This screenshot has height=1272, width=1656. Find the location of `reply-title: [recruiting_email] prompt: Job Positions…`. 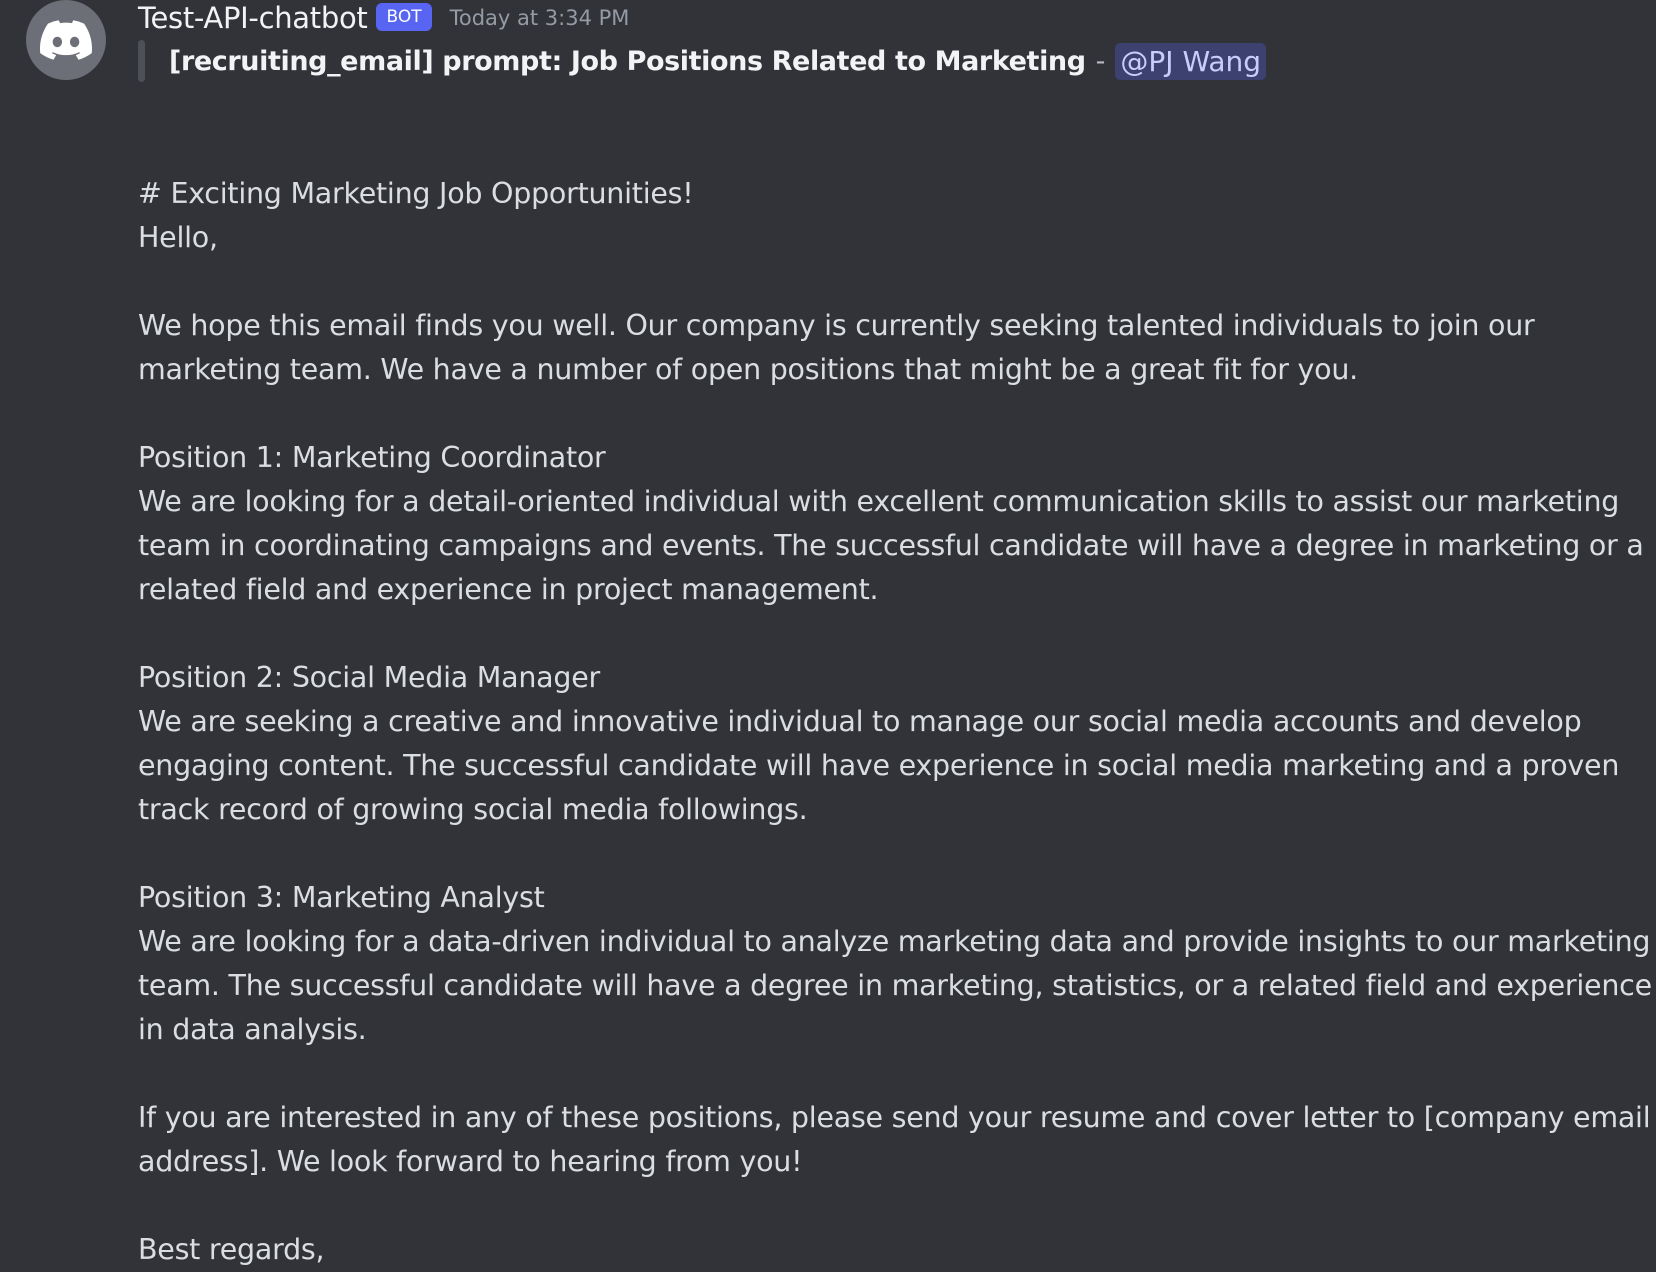

reply-title: [recruiting_email] prompt: Job Positions… is located at coordinates (627, 61).